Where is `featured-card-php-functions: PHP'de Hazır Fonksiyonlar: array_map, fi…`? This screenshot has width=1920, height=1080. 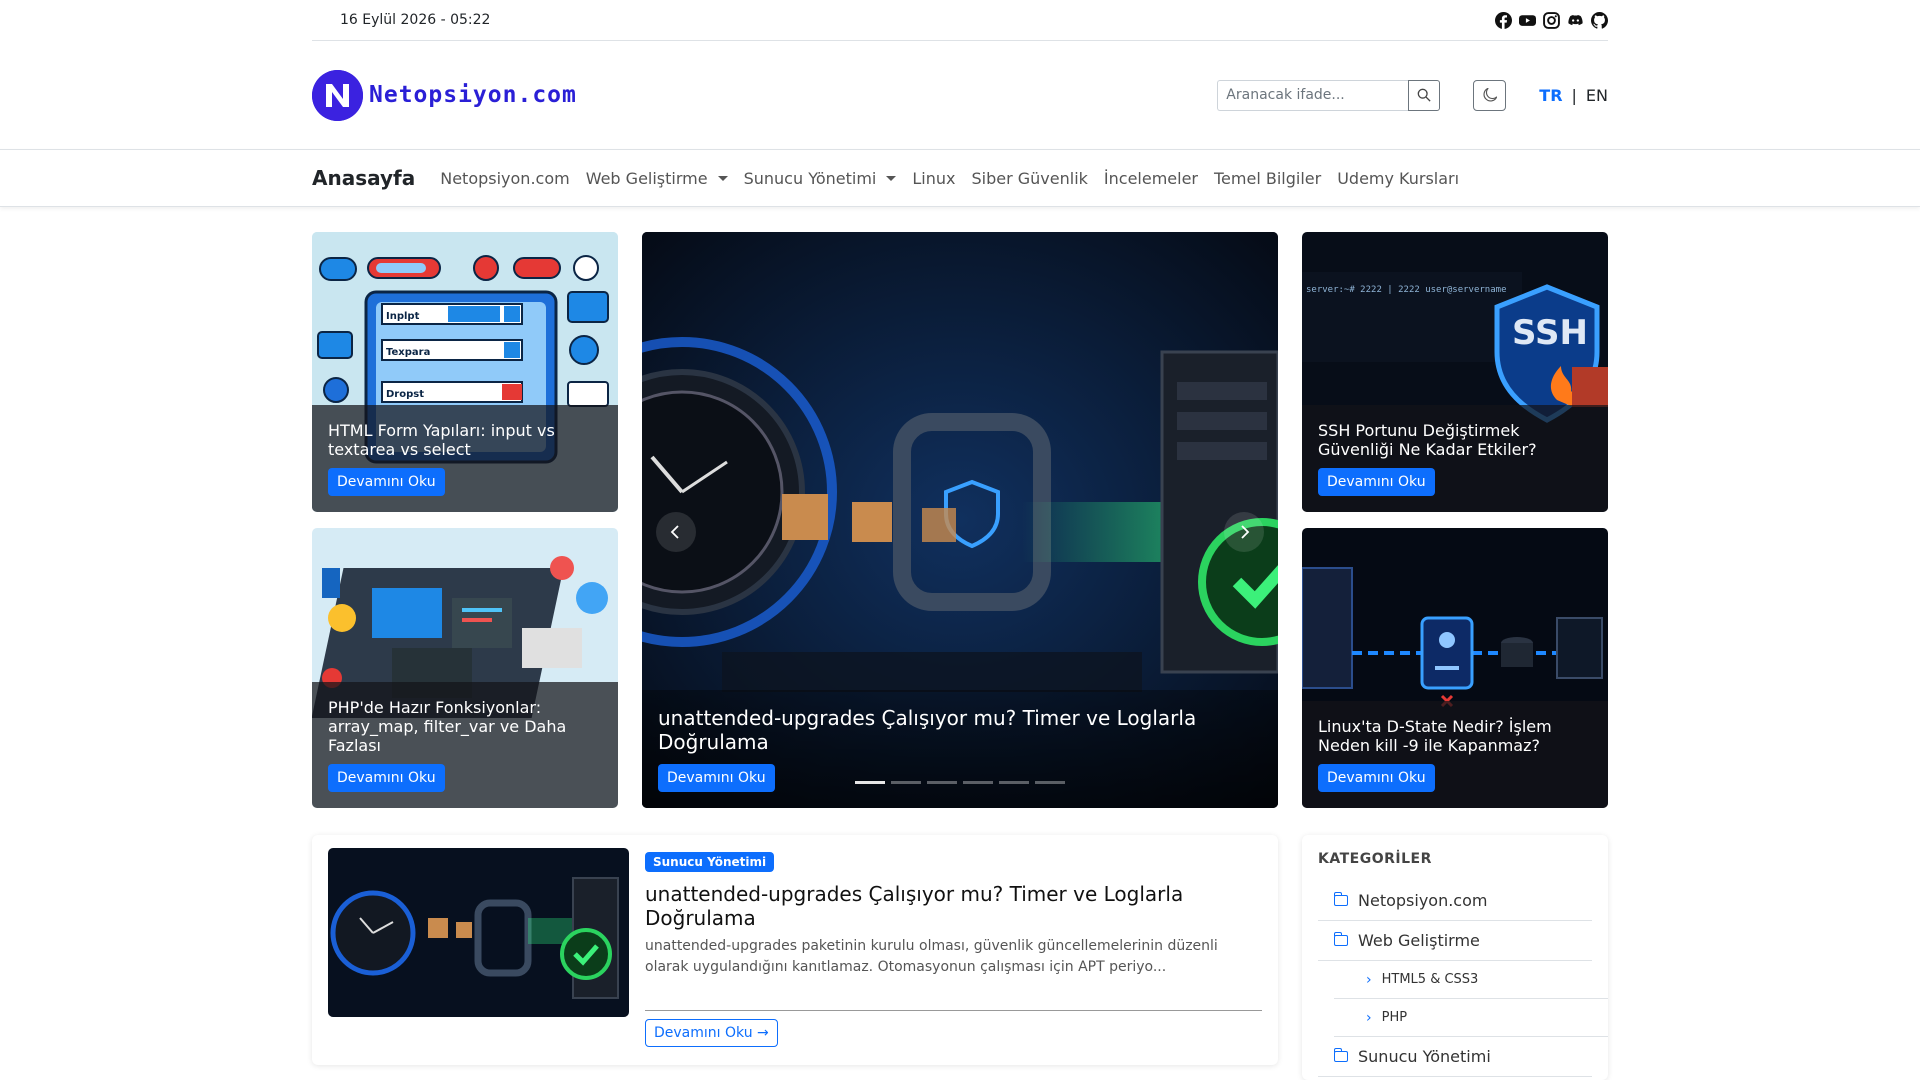
featured-card-php-functions: PHP'de Hazır Fonksiyonlar: array_map, fi… is located at coordinates (465, 668).